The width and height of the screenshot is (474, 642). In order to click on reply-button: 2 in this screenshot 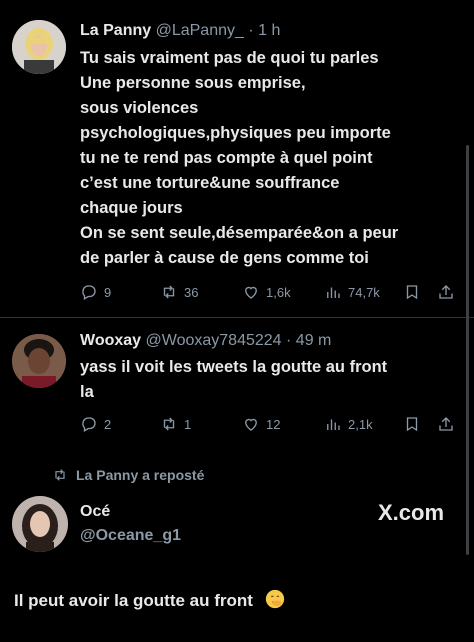, I will do `click(95, 424)`.